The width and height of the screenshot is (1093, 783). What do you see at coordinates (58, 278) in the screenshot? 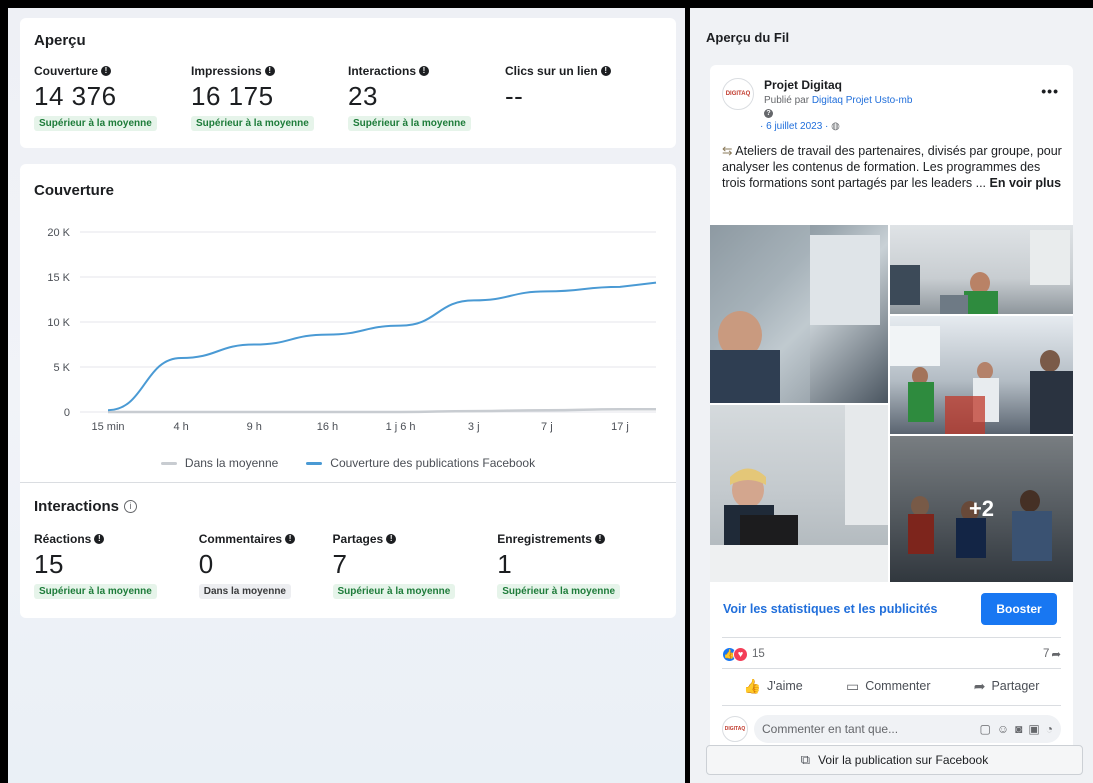
I see `y-tick-label: 15 K` at bounding box center [58, 278].